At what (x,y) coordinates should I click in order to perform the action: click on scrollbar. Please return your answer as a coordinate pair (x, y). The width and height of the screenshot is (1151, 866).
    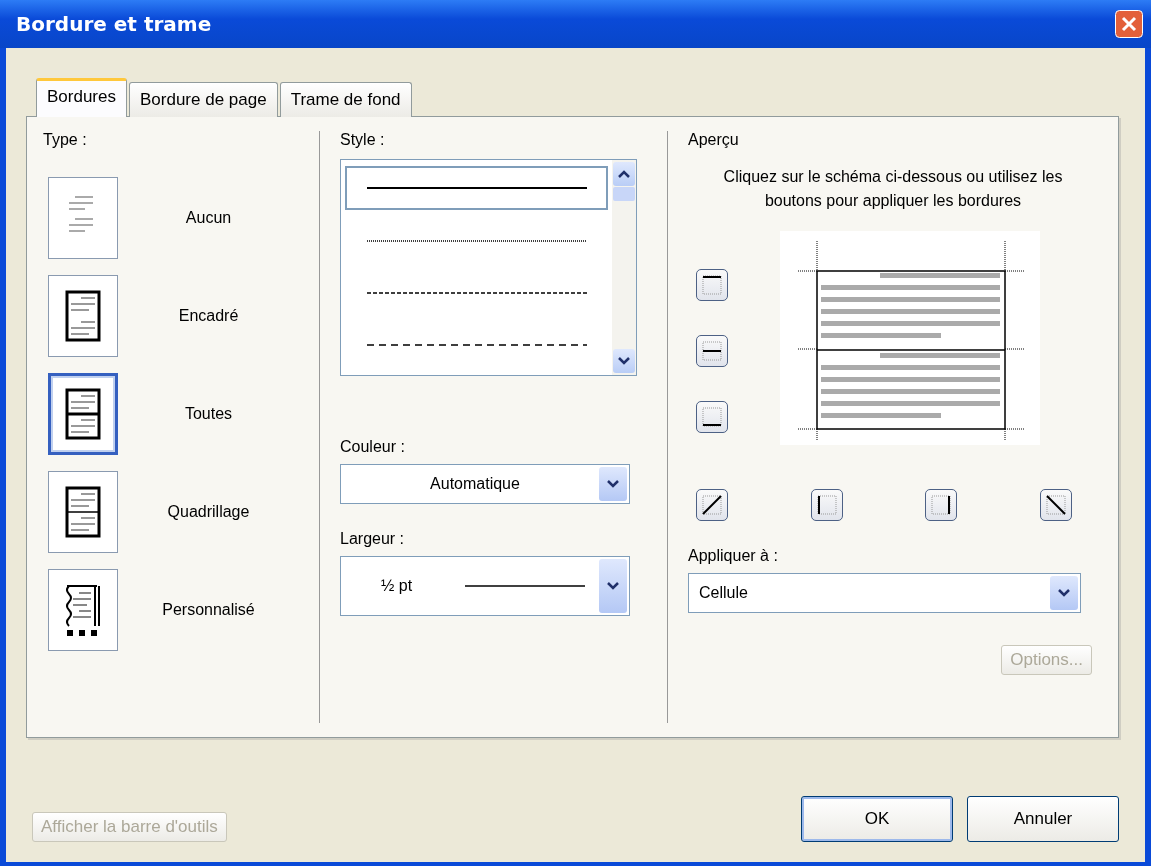
    Looking at the image, I should click on (624, 267).